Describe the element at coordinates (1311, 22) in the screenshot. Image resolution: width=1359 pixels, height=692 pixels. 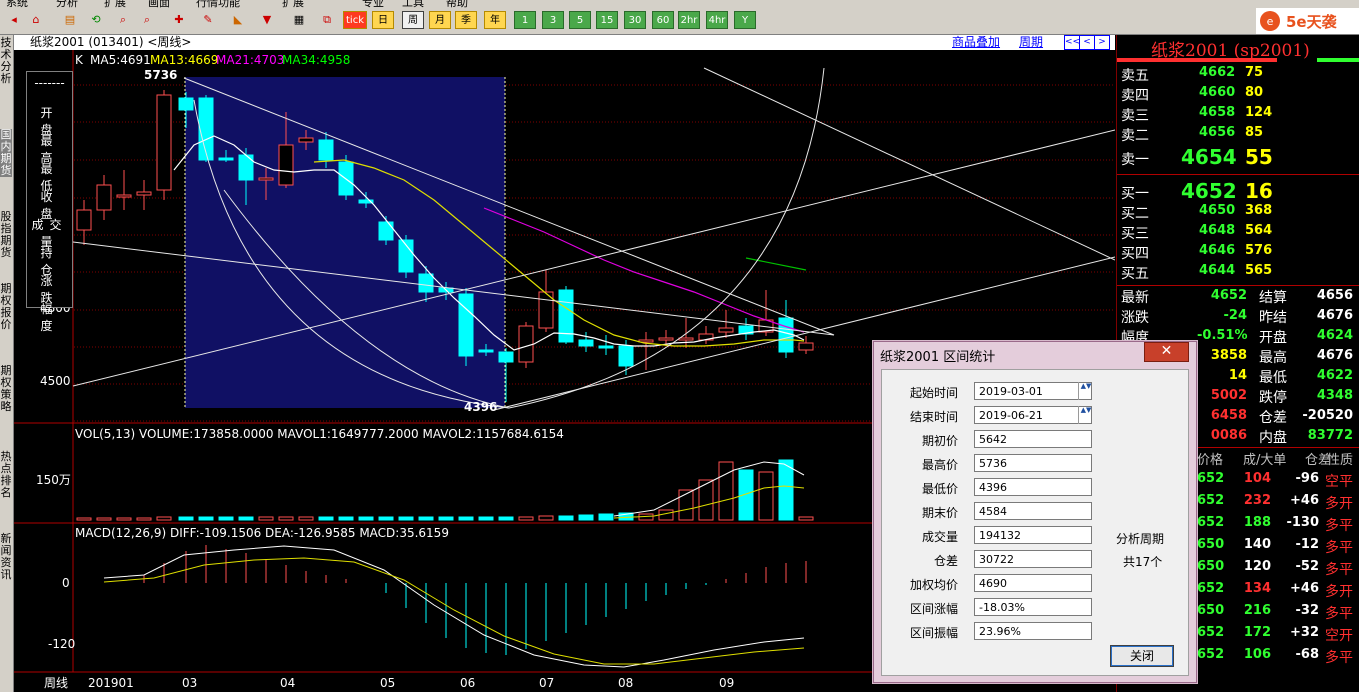
I see `brand-text: 5e天袭` at that location.